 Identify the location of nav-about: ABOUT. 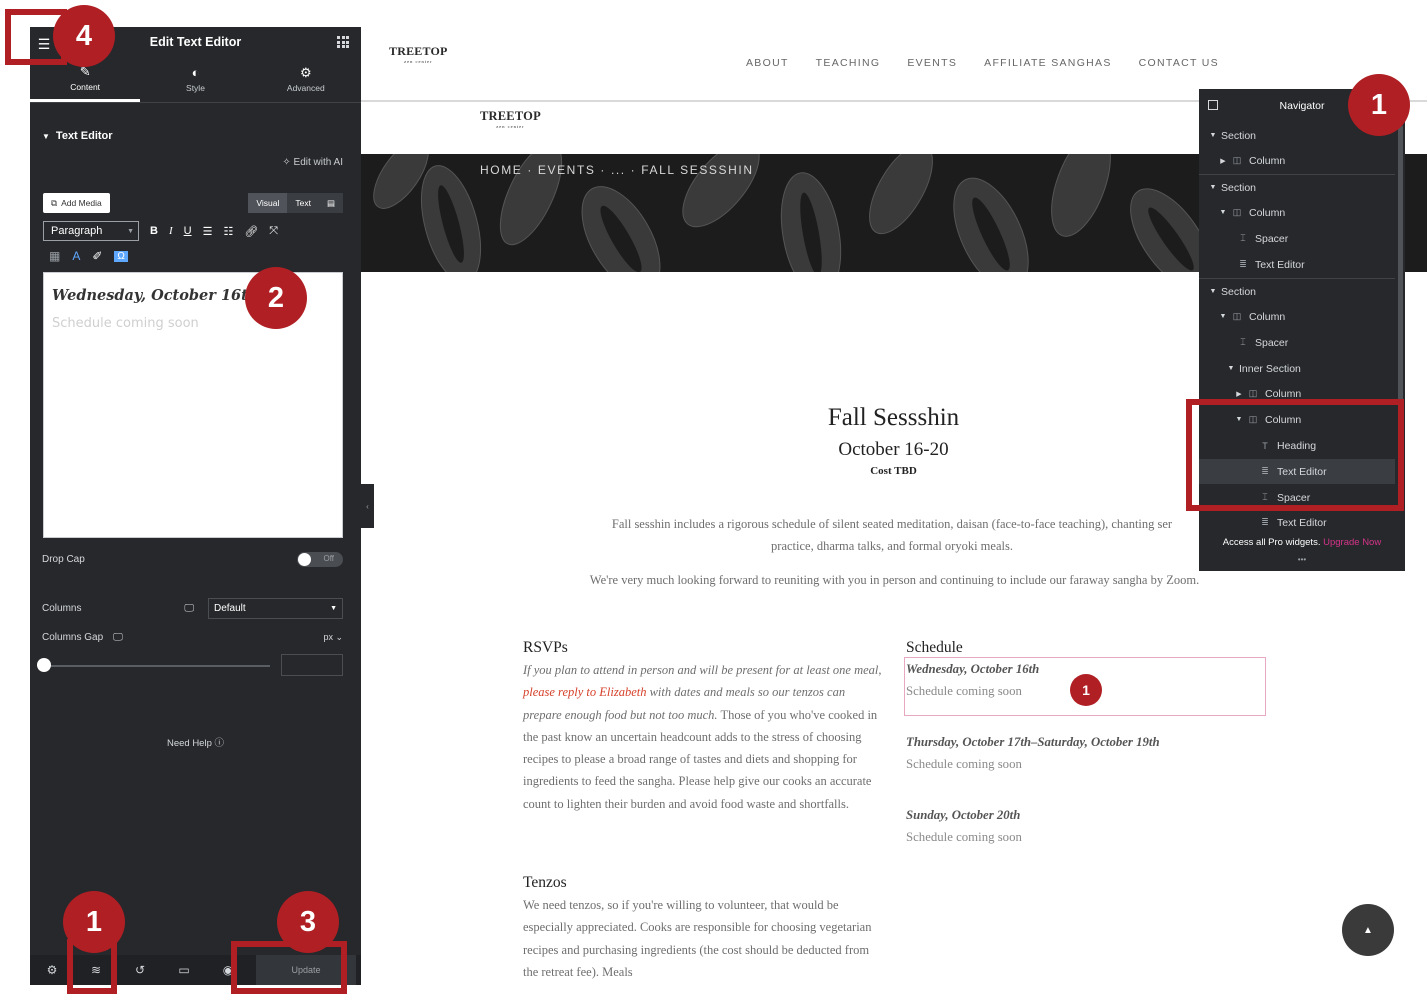
(767, 63).